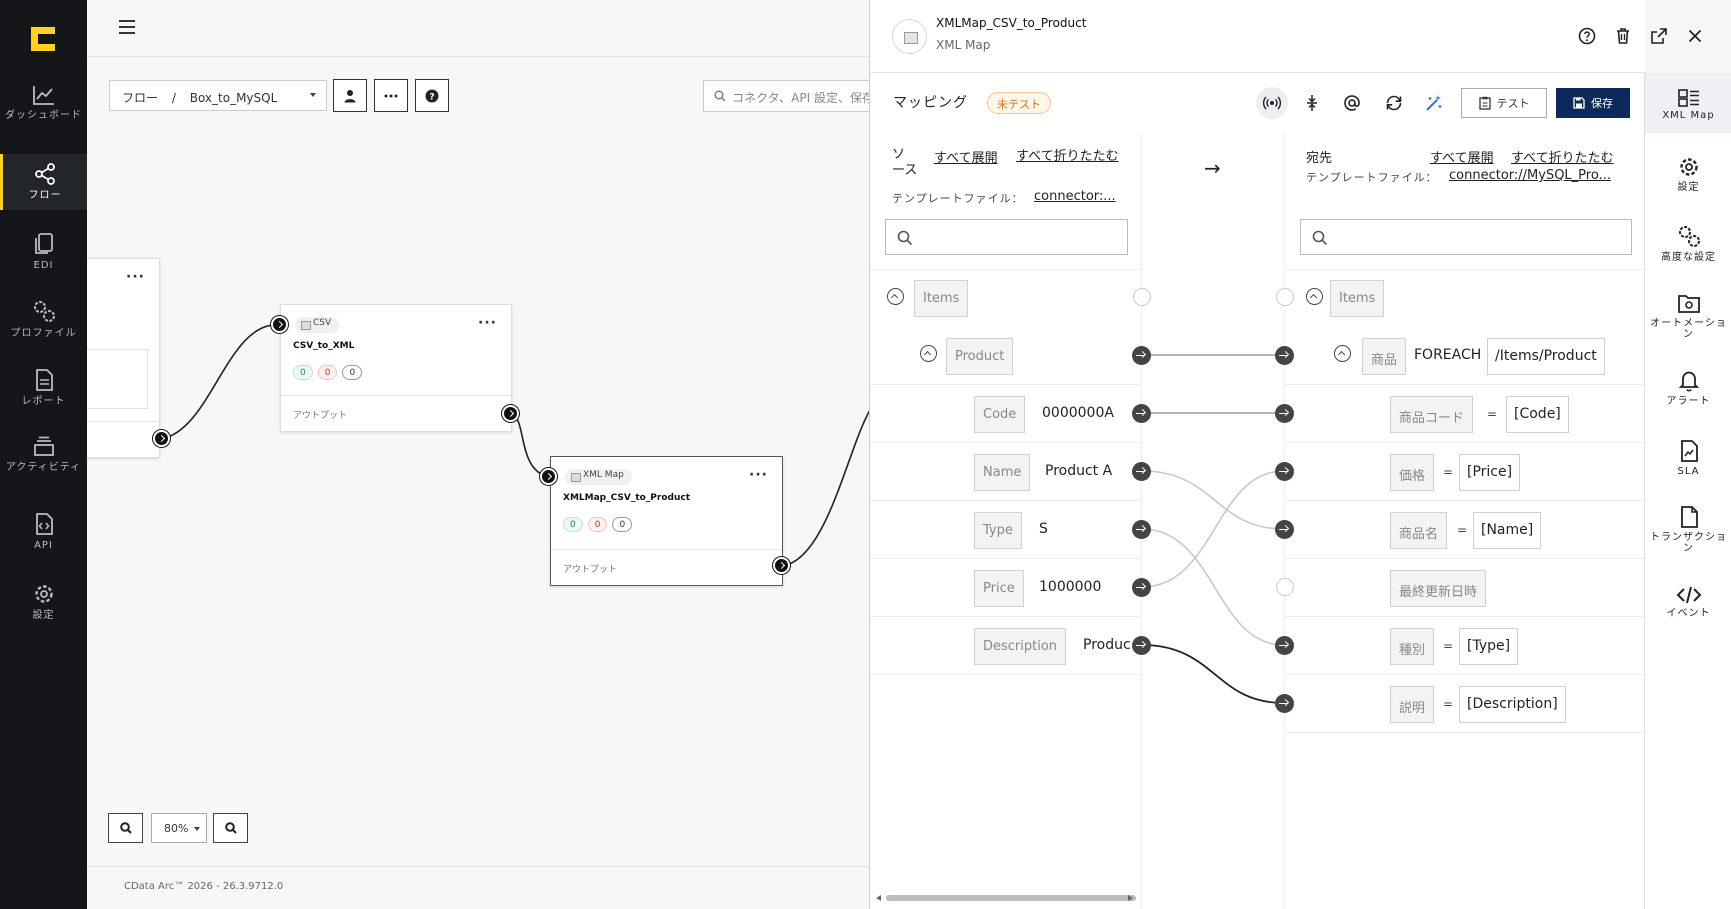  What do you see at coordinates (1141, 529) in the screenshot?
I see `source-port-type` at bounding box center [1141, 529].